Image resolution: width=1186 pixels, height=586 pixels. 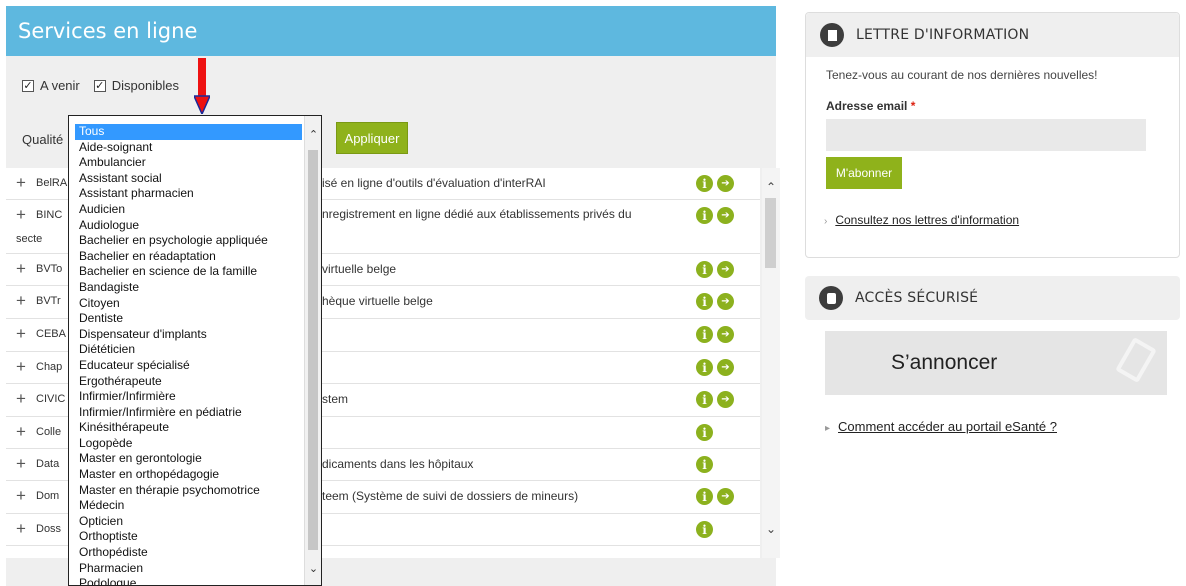 I want to click on quality-option: Tous, so click(x=188, y=132).